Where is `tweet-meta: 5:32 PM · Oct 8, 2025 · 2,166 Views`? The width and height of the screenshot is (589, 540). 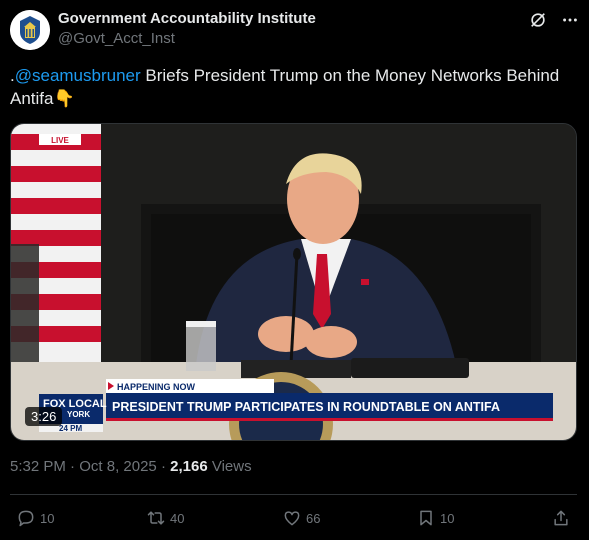 tweet-meta: 5:32 PM · Oct 8, 2025 · 2,166 Views is located at coordinates (131, 466).